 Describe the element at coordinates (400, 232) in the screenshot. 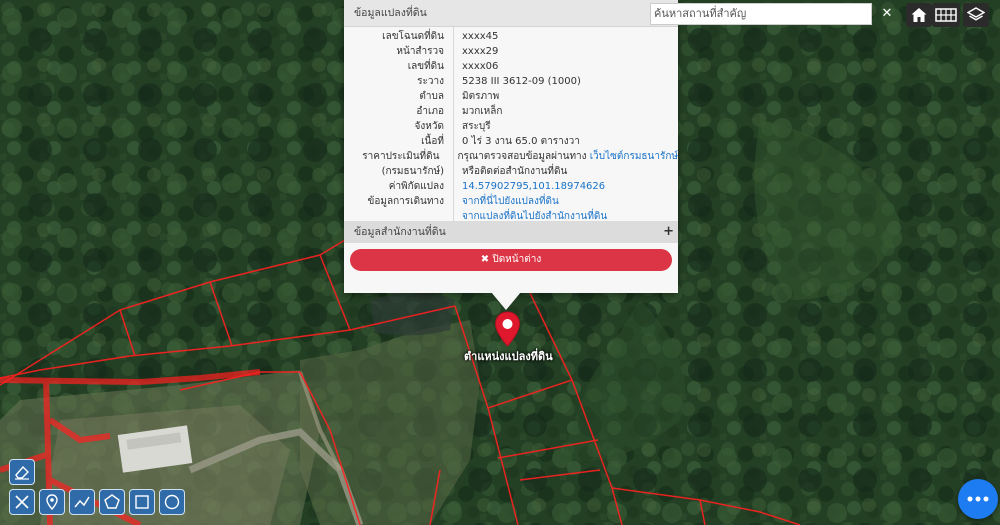

I see `land-office-section-title: ข้อมูลสำนักงานที่ดิน` at that location.